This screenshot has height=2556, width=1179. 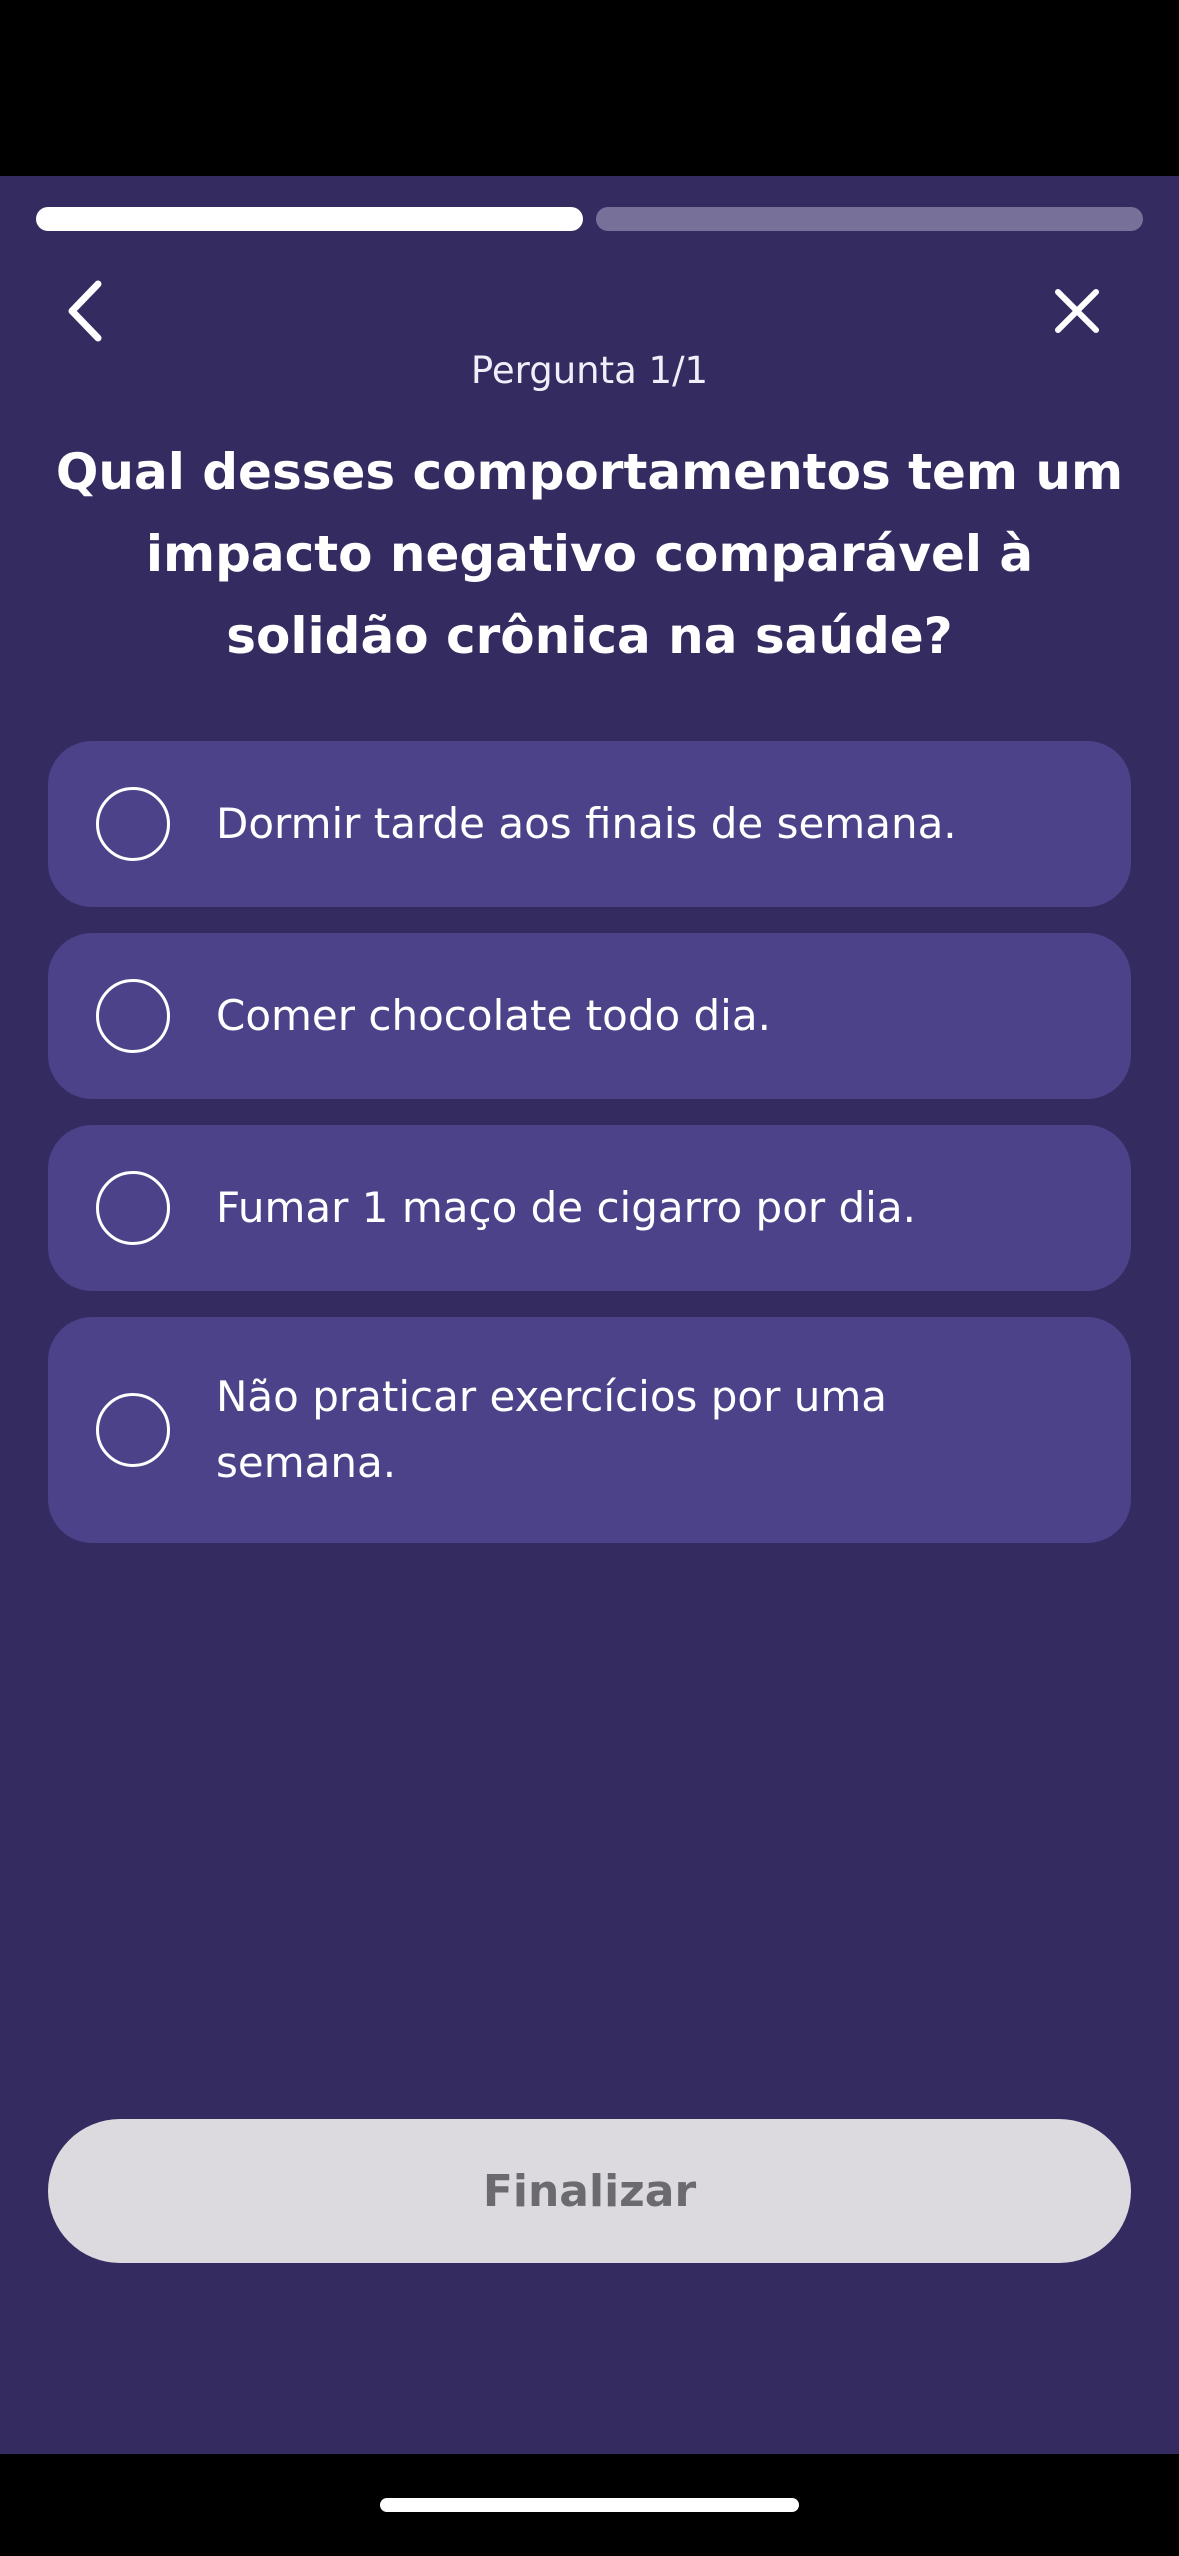 I want to click on answer-option-1: Dormir tarde aos finais de semana., so click(x=589, y=824).